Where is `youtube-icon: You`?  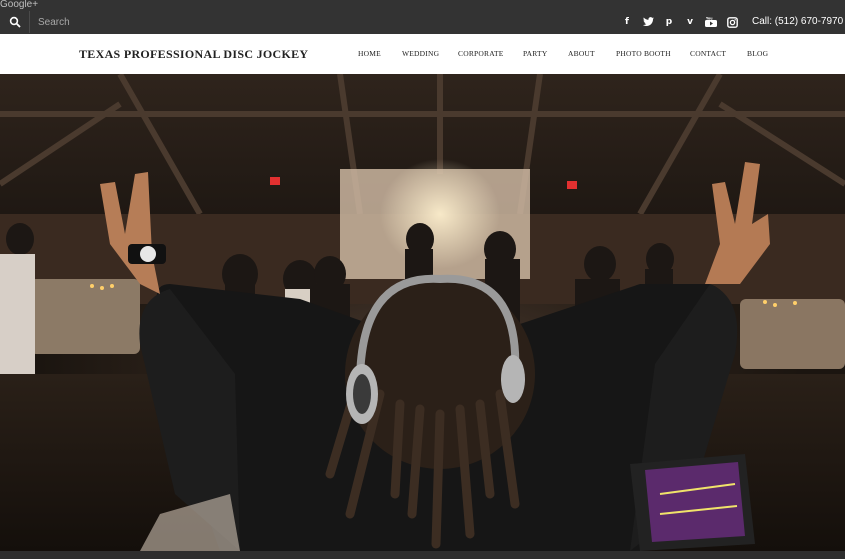 youtube-icon: You is located at coordinates (711, 22).